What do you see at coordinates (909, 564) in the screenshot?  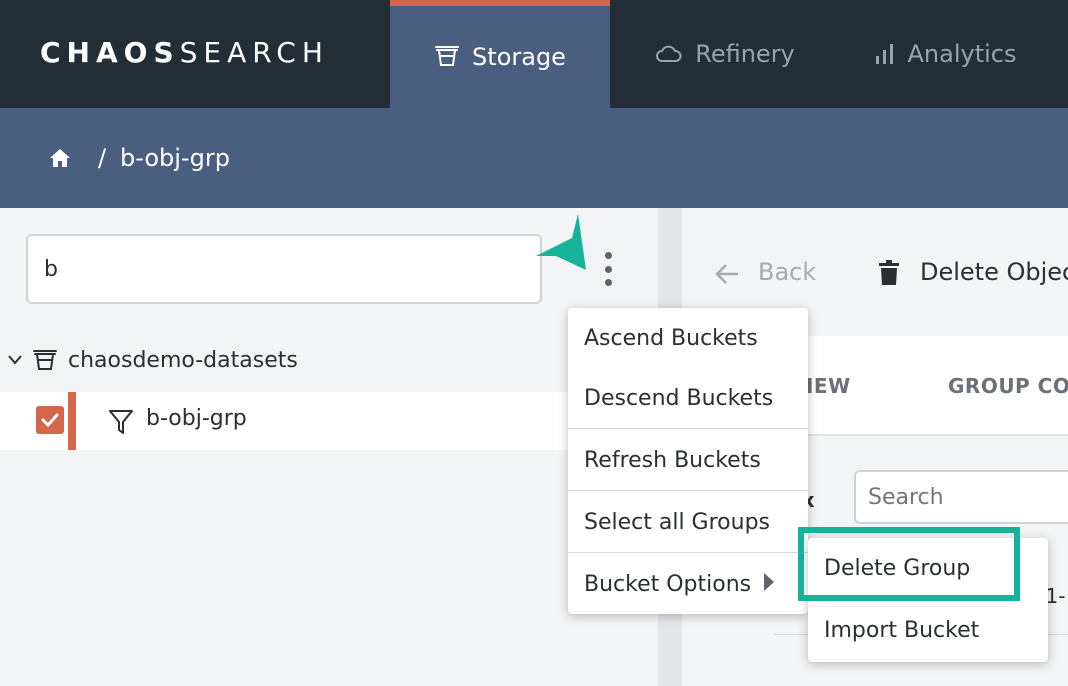 I see `highlight-box` at bounding box center [909, 564].